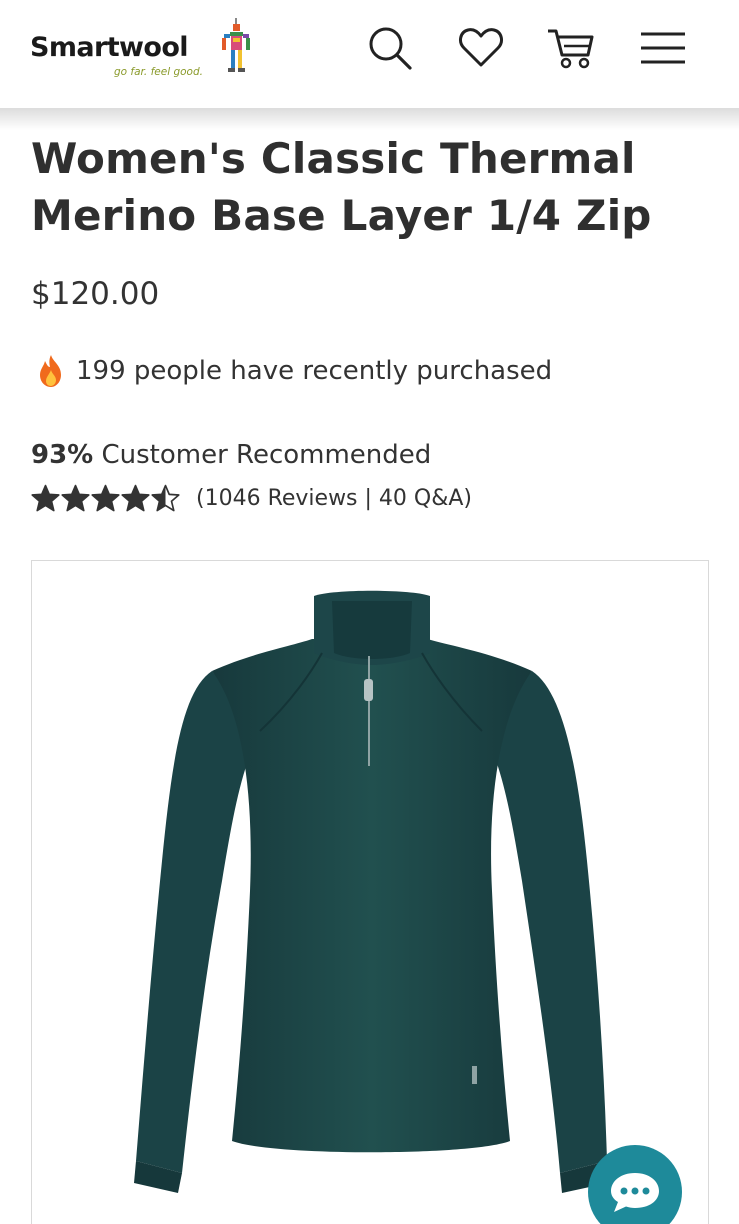 This screenshot has height=1224, width=739. What do you see at coordinates (95, 294) in the screenshot?
I see `product-price: $120.00` at bounding box center [95, 294].